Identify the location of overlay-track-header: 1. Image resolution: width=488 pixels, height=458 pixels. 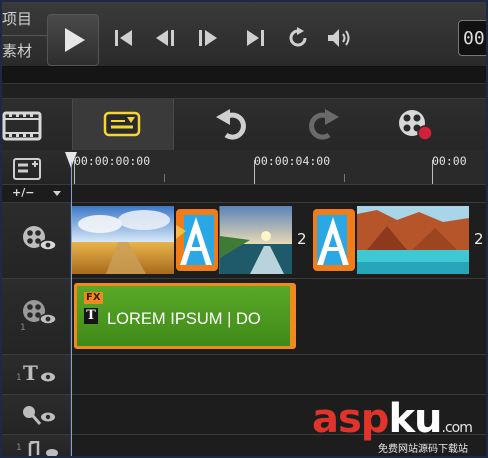
(36, 317).